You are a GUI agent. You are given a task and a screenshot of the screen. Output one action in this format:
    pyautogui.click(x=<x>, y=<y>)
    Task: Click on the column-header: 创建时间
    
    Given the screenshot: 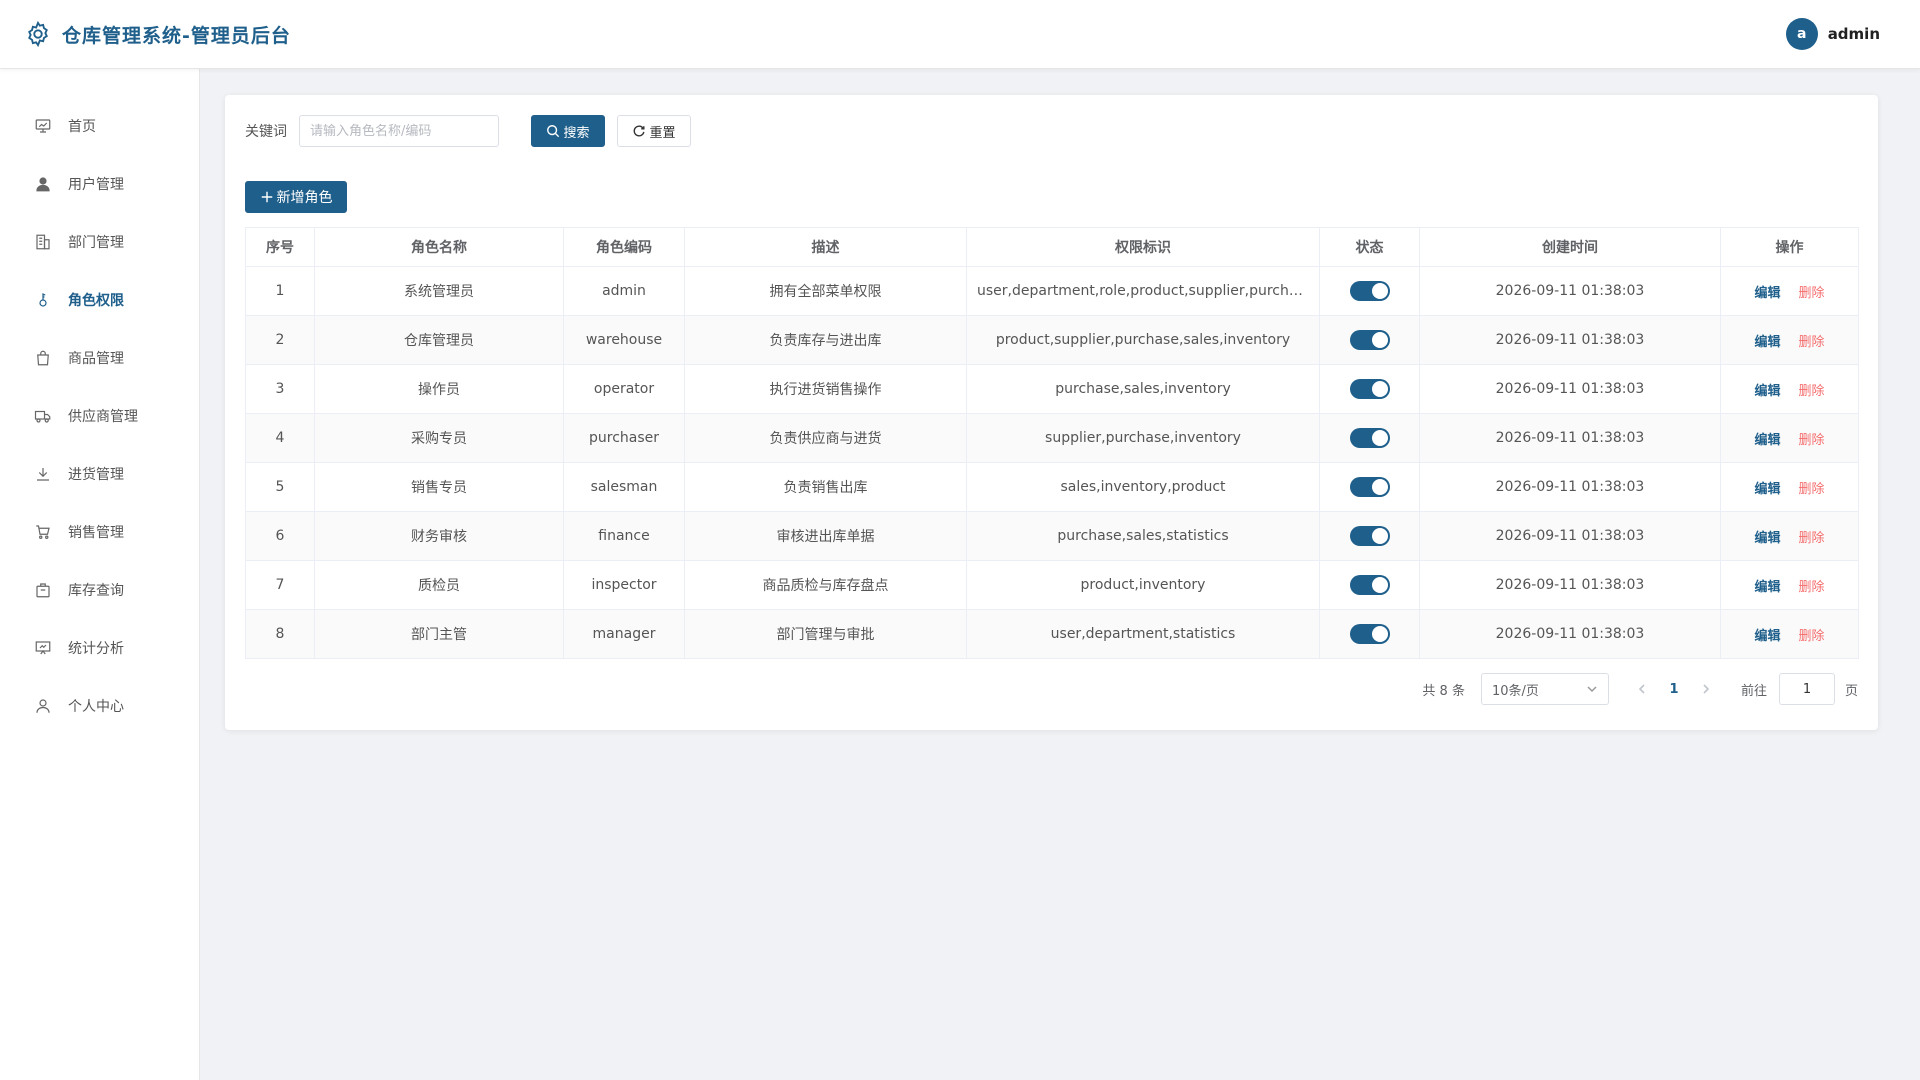 What is the action you would take?
    pyautogui.click(x=1570, y=247)
    